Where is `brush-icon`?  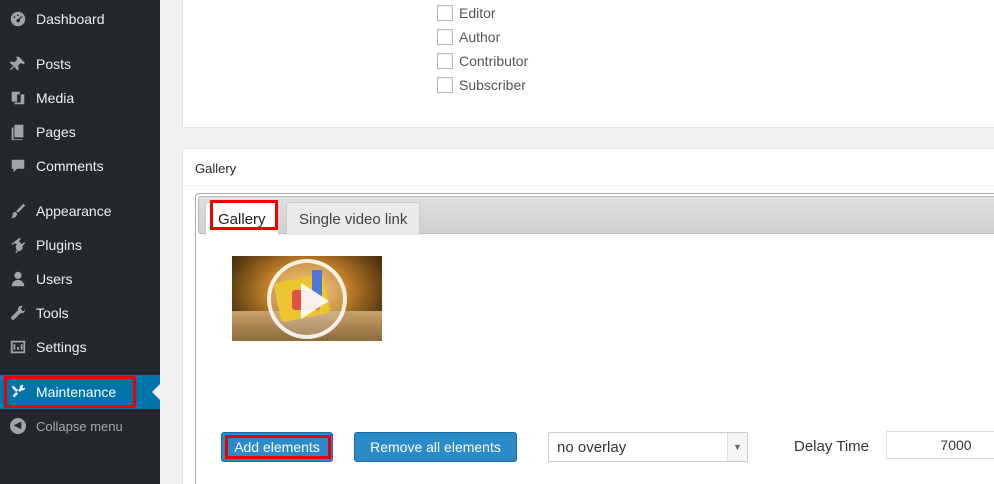
brush-icon is located at coordinates (18, 211).